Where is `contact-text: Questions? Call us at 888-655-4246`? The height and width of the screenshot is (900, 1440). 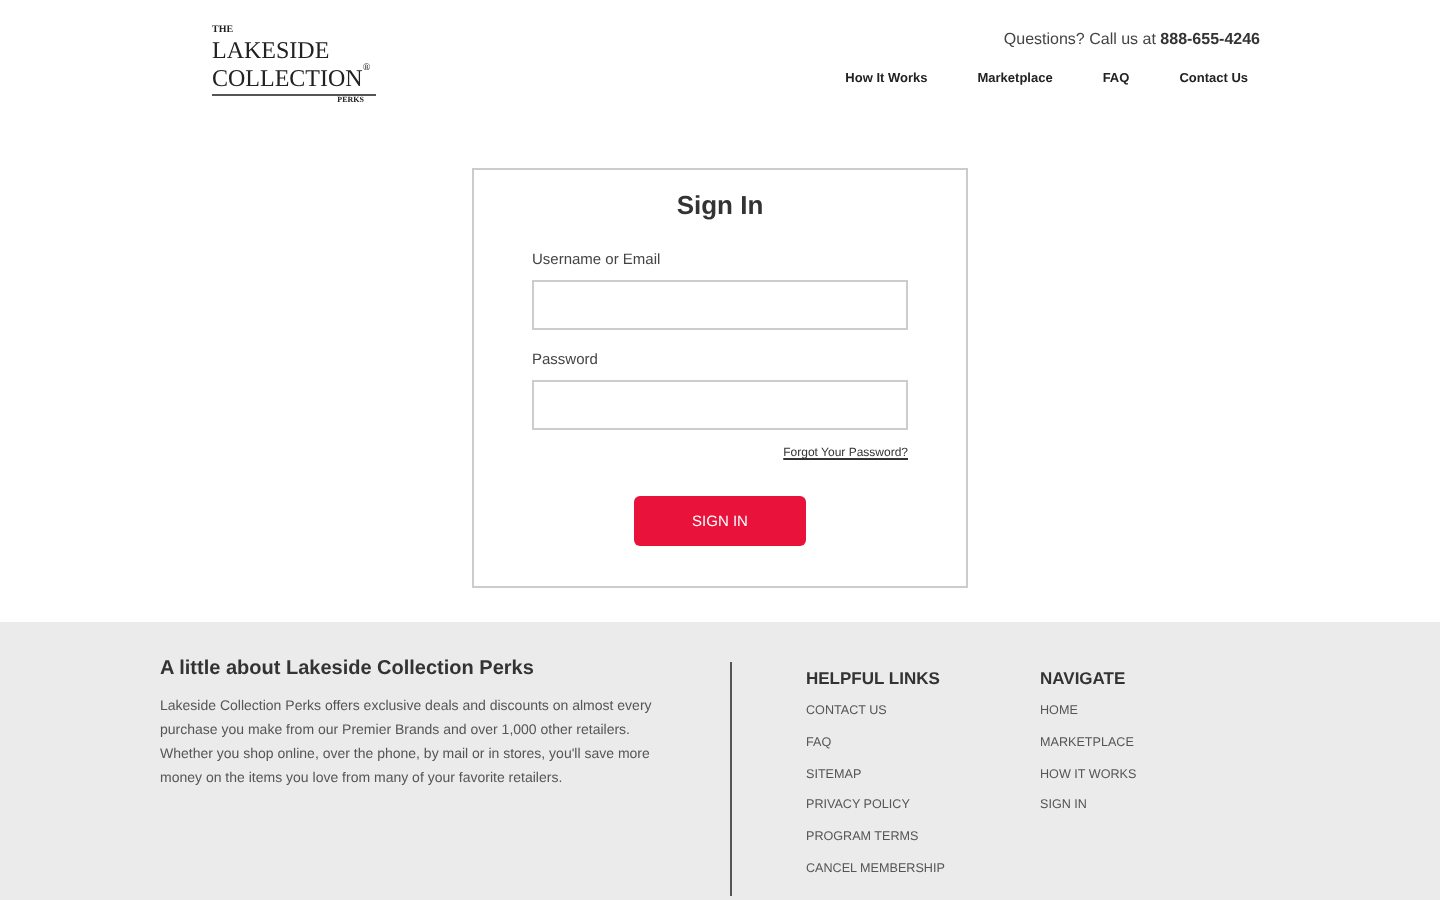
contact-text: Questions? Call us at 888-655-4246 is located at coordinates (1131, 39).